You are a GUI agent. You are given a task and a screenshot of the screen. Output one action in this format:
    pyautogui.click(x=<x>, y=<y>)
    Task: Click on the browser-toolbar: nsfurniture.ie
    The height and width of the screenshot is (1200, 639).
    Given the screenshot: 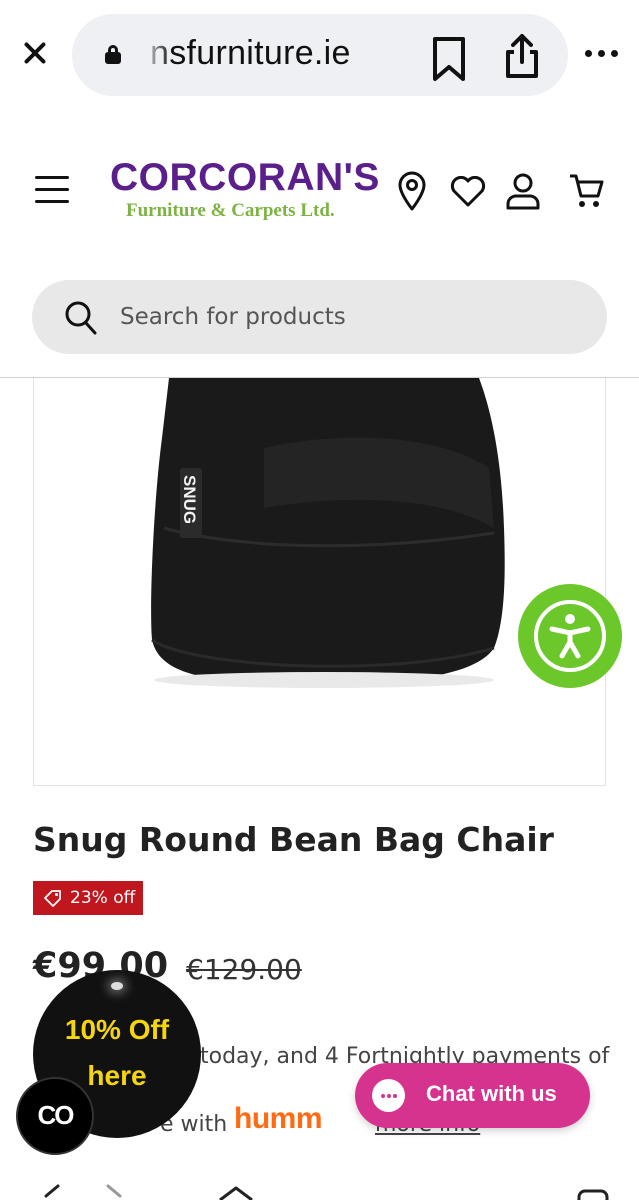 What is the action you would take?
    pyautogui.click(x=319, y=55)
    